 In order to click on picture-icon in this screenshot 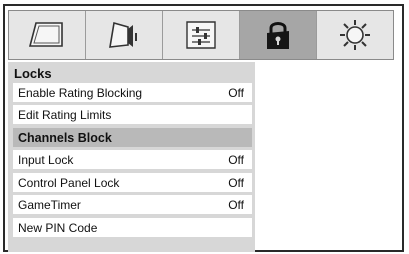, I will do `click(47, 35)`.